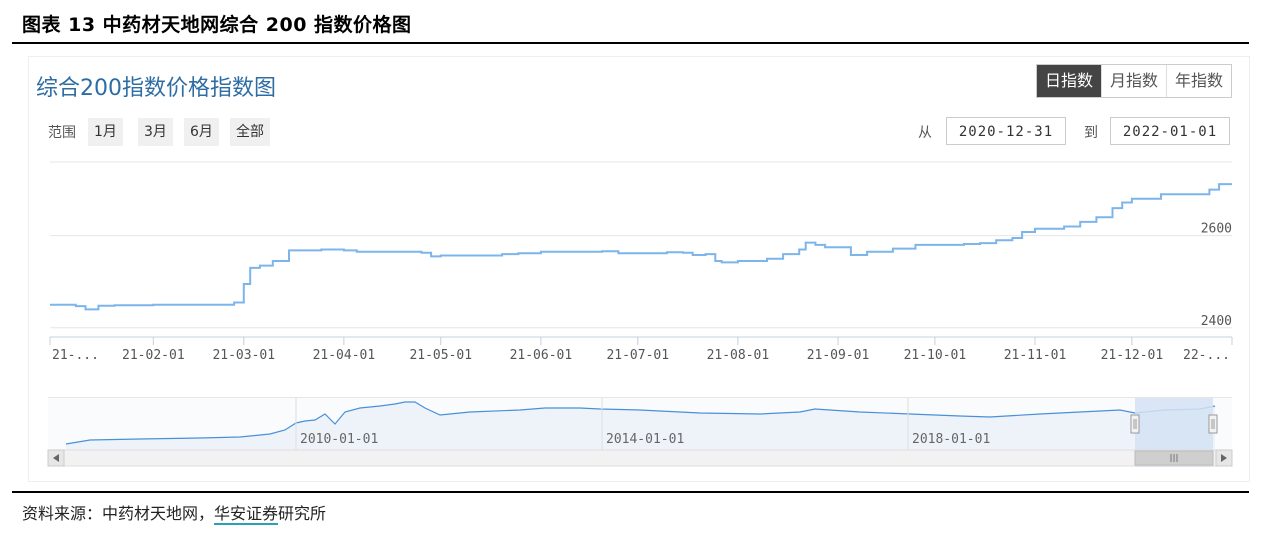 Image resolution: width=1275 pixels, height=535 pixels. I want to click on navigator-tick-label: 2014-01-01, so click(645, 439).